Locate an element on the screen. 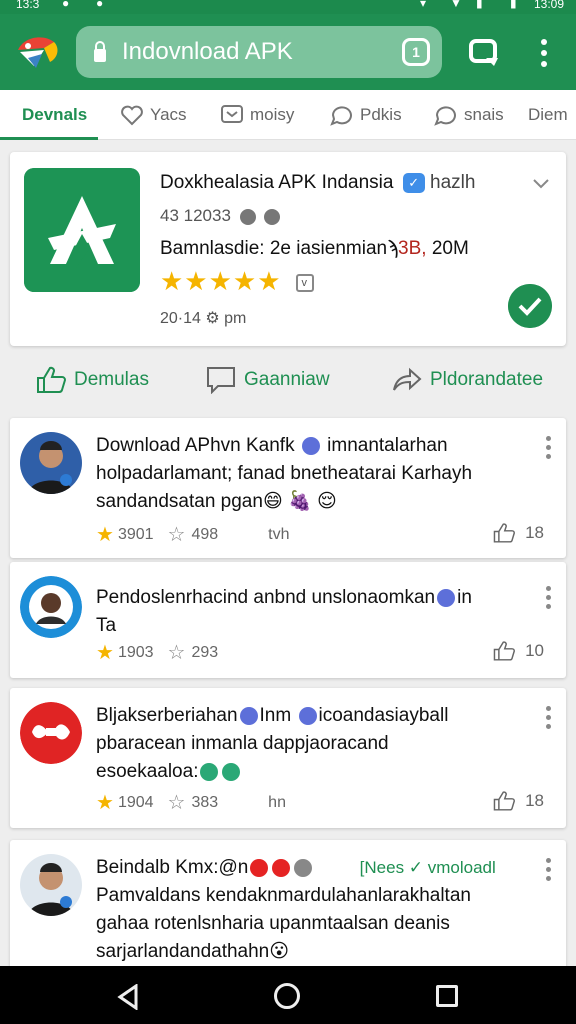 The width and height of the screenshot is (576, 1024). tab-moisy: moisy is located at coordinates (257, 115).